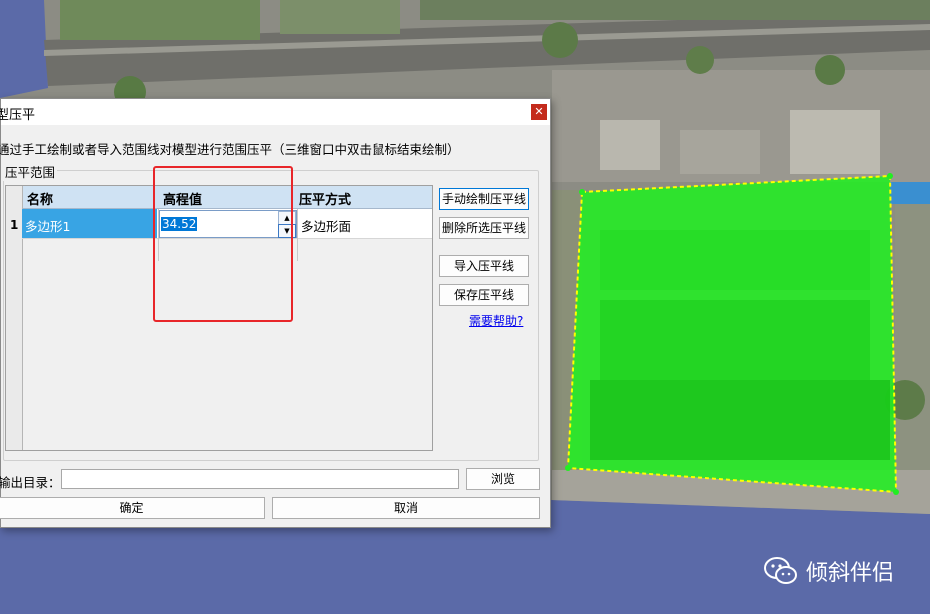 This screenshot has height=614, width=930. What do you see at coordinates (14, 225) in the screenshot?
I see `row-index: 1` at bounding box center [14, 225].